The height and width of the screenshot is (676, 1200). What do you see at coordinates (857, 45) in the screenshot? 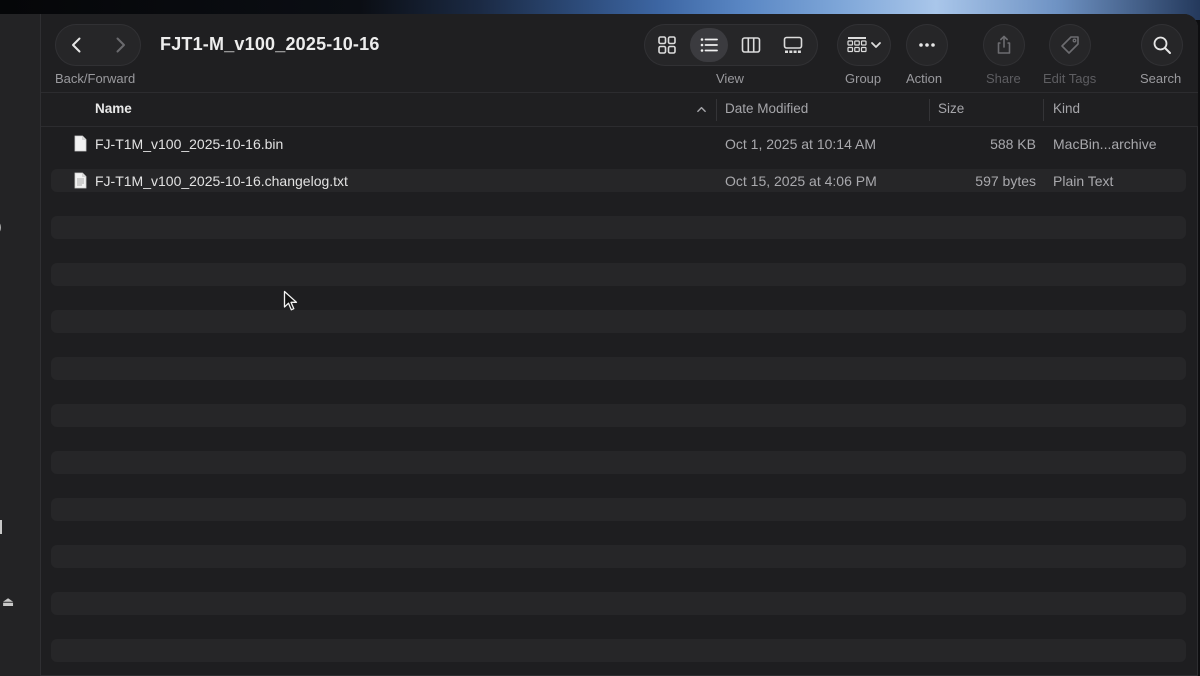
I see `group-grid-icon` at bounding box center [857, 45].